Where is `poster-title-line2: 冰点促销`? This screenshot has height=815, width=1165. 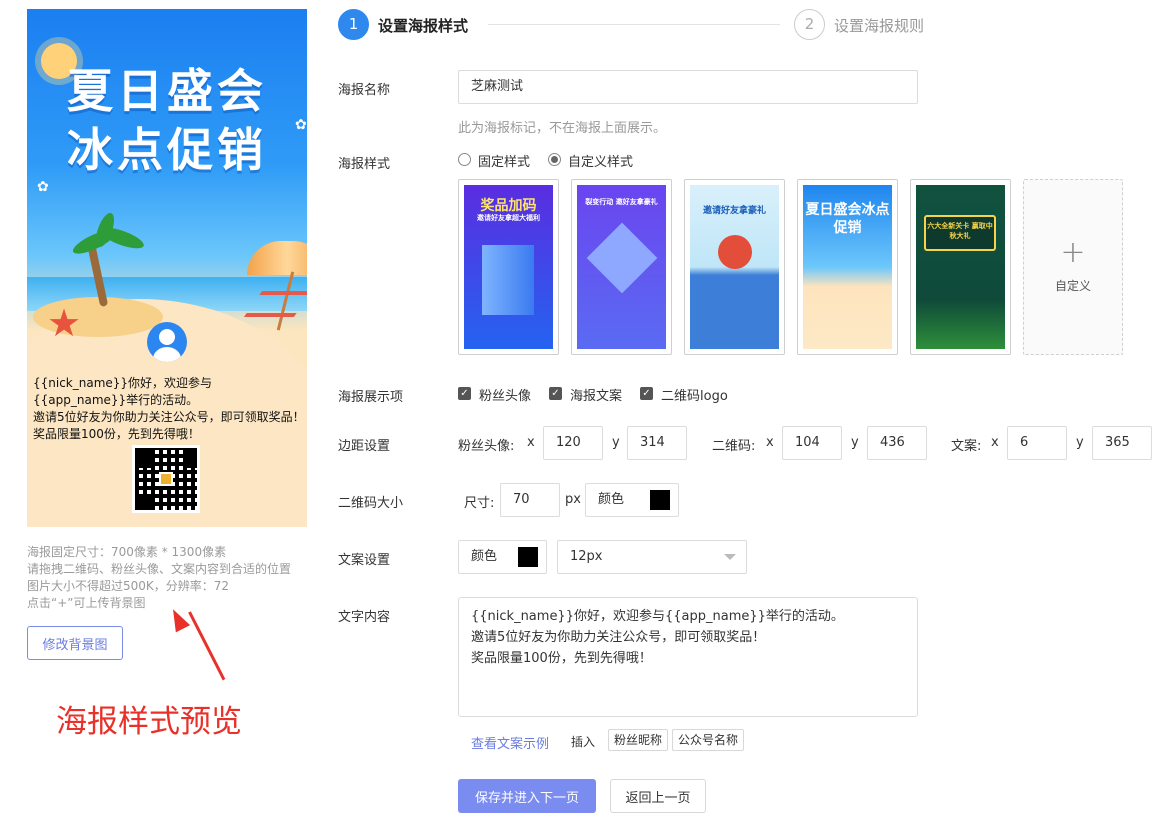
poster-title-line2: 冰点促销 is located at coordinates (167, 150).